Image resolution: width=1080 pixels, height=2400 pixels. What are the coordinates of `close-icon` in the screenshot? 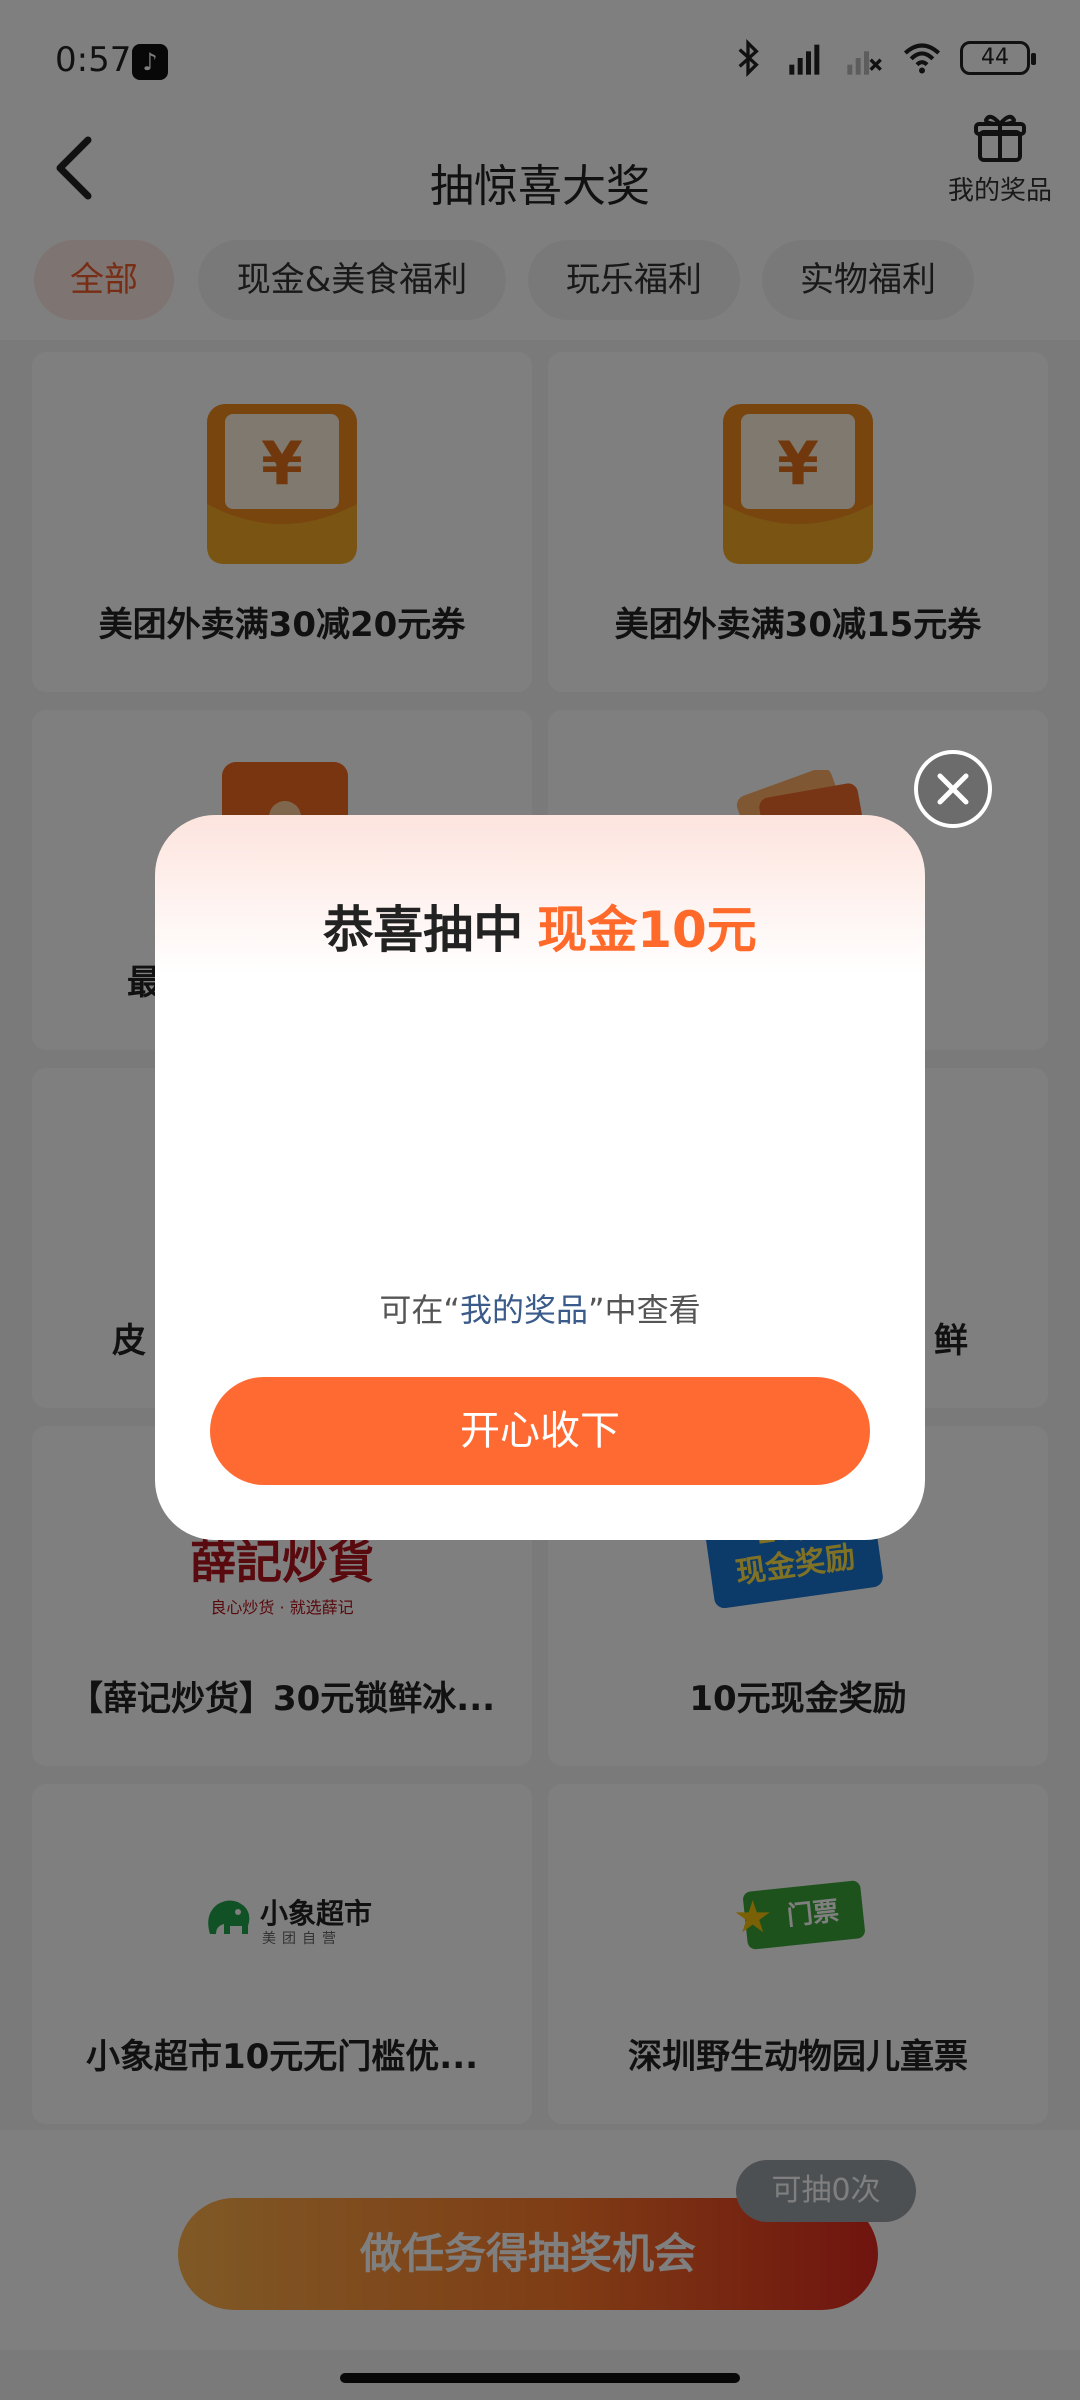 It's located at (953, 789).